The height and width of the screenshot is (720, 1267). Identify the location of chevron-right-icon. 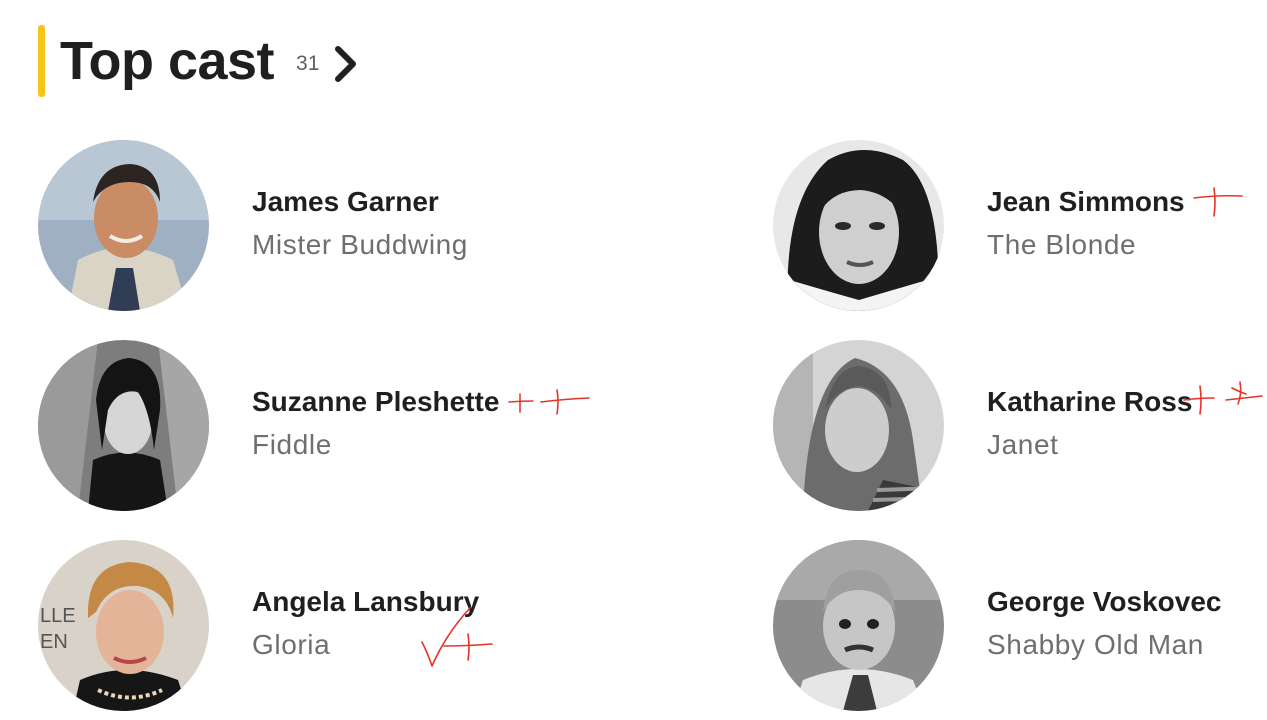
(346, 64).